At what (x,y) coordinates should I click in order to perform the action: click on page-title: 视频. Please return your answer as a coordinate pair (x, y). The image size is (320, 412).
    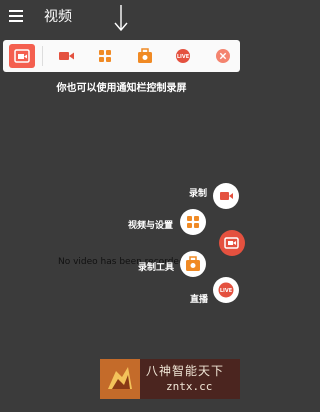
    Looking at the image, I should click on (58, 17).